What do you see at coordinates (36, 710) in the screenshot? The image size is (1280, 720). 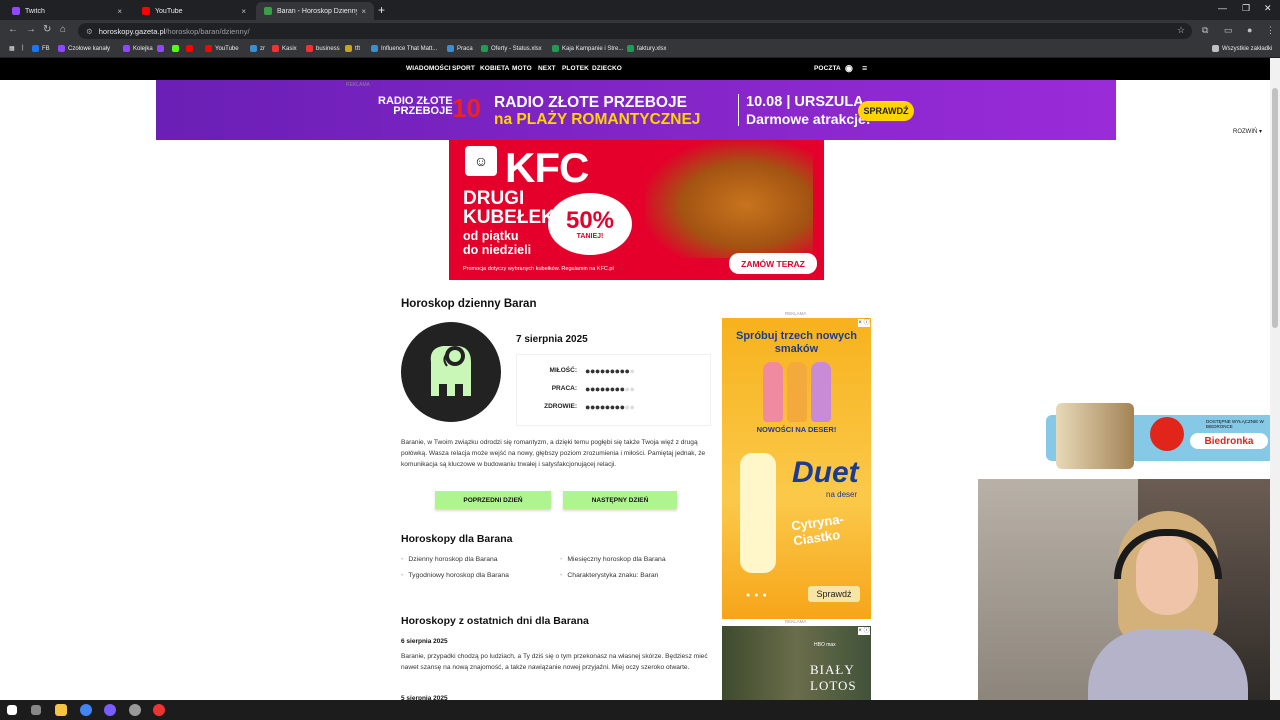 I see `task-view-icon` at bounding box center [36, 710].